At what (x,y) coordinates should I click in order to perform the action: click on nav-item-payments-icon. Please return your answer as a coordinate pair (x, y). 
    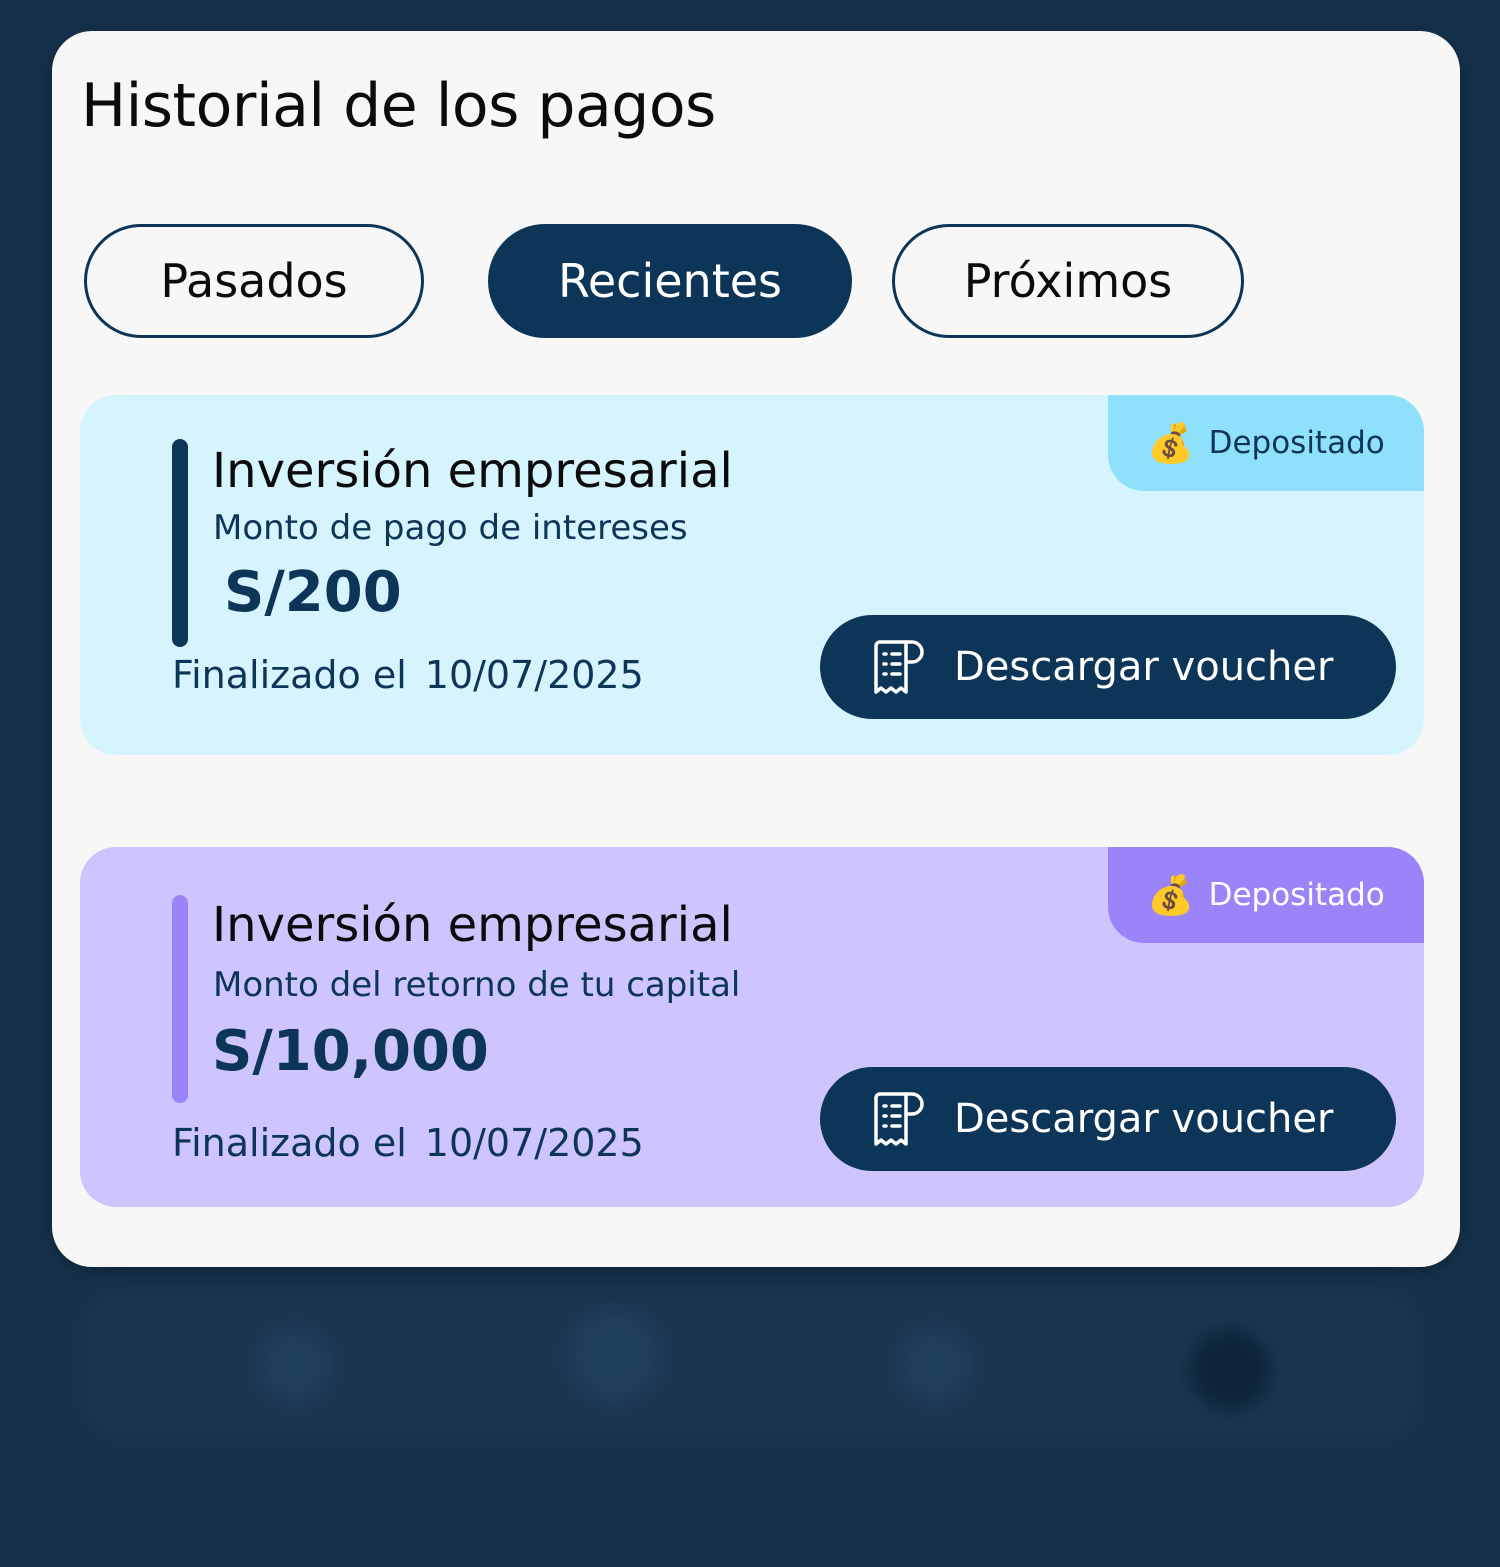
    Looking at the image, I should click on (615, 1355).